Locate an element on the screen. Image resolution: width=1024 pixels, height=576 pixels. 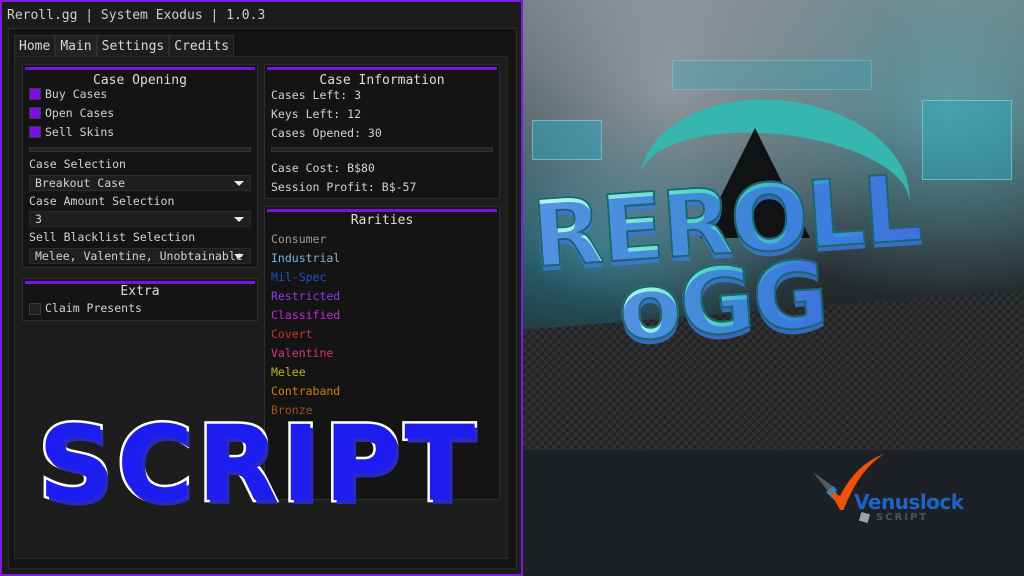
venuslock-logo: Venuslock SCRIPT is located at coordinates (888, 490).